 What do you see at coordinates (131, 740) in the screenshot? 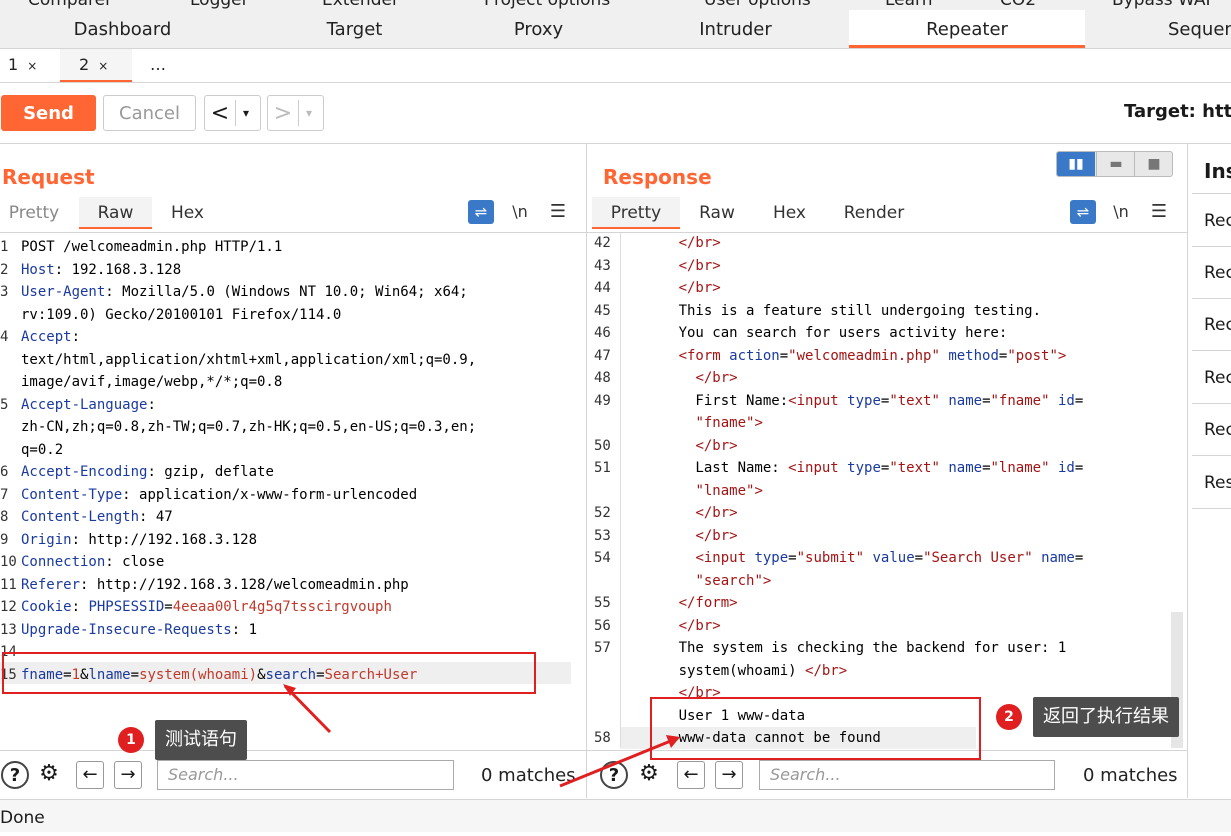
I see `annotation-badge-1: 1` at bounding box center [131, 740].